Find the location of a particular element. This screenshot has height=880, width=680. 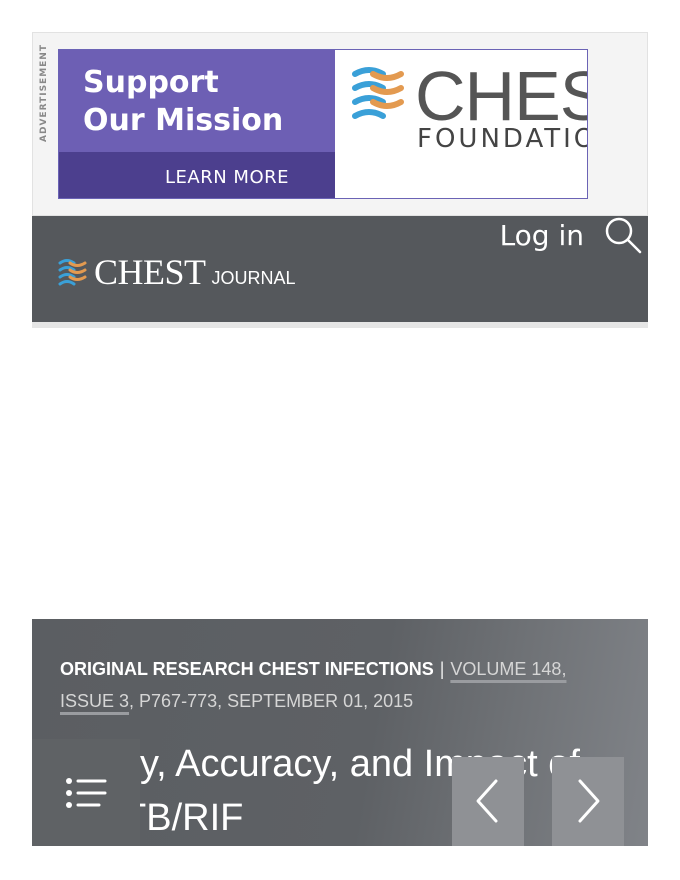

logo-subtitle: JOURNAL is located at coordinates (253, 277).